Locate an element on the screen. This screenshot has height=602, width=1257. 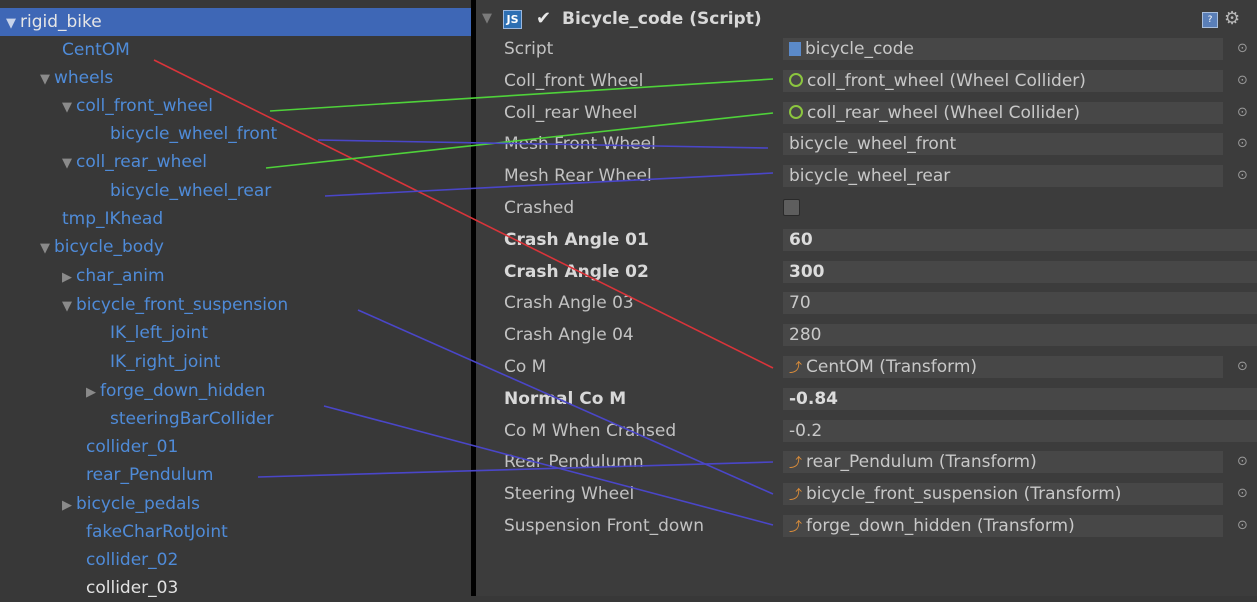
gear-icon: ⚙ is located at coordinates (1232, 19).